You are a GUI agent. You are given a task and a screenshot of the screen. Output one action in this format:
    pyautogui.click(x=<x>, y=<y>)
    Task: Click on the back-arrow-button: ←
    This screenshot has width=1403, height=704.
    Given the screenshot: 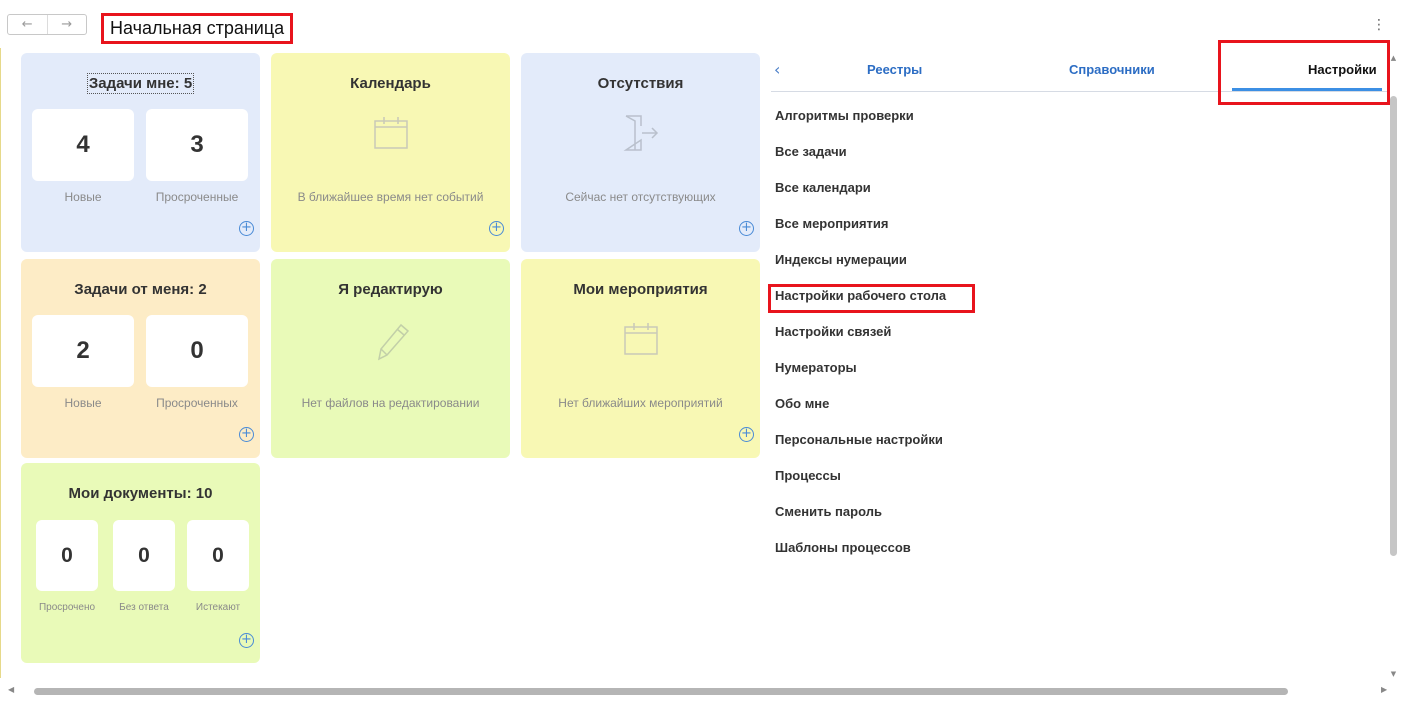 What is the action you would take?
    pyautogui.click(x=27, y=24)
    